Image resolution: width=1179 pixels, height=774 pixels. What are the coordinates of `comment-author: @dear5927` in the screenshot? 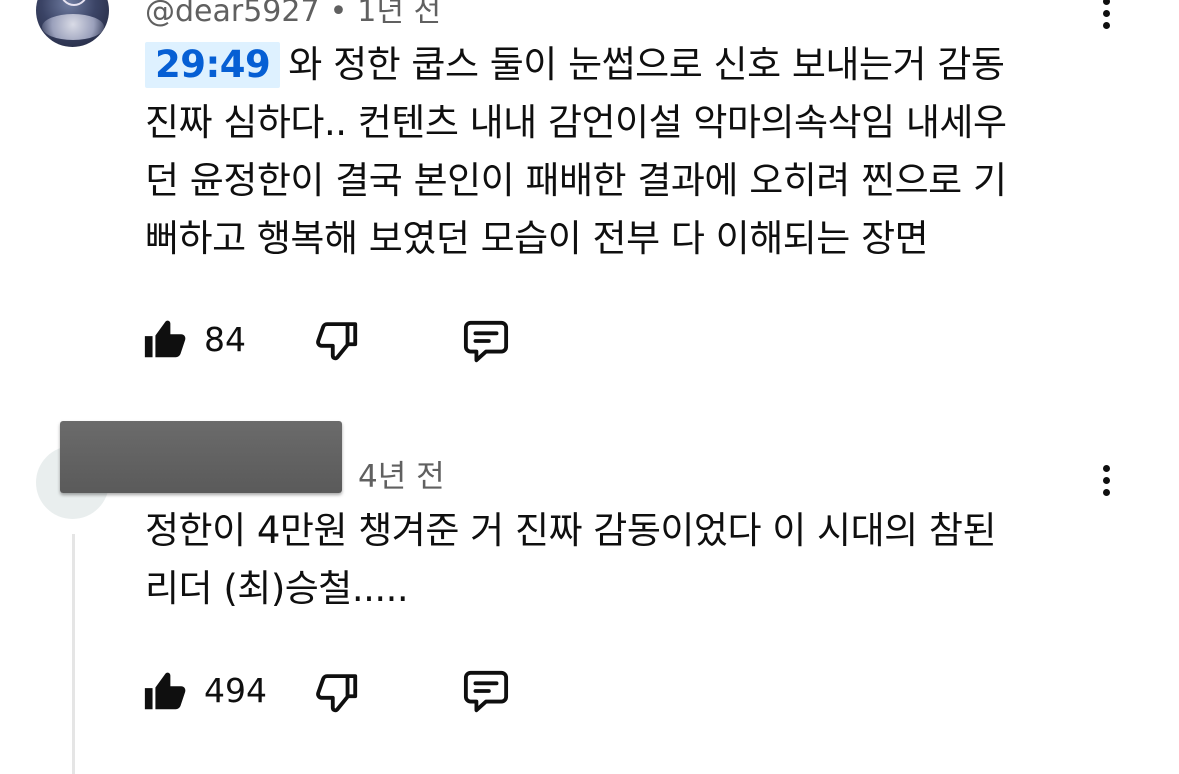 It's located at (232, 14).